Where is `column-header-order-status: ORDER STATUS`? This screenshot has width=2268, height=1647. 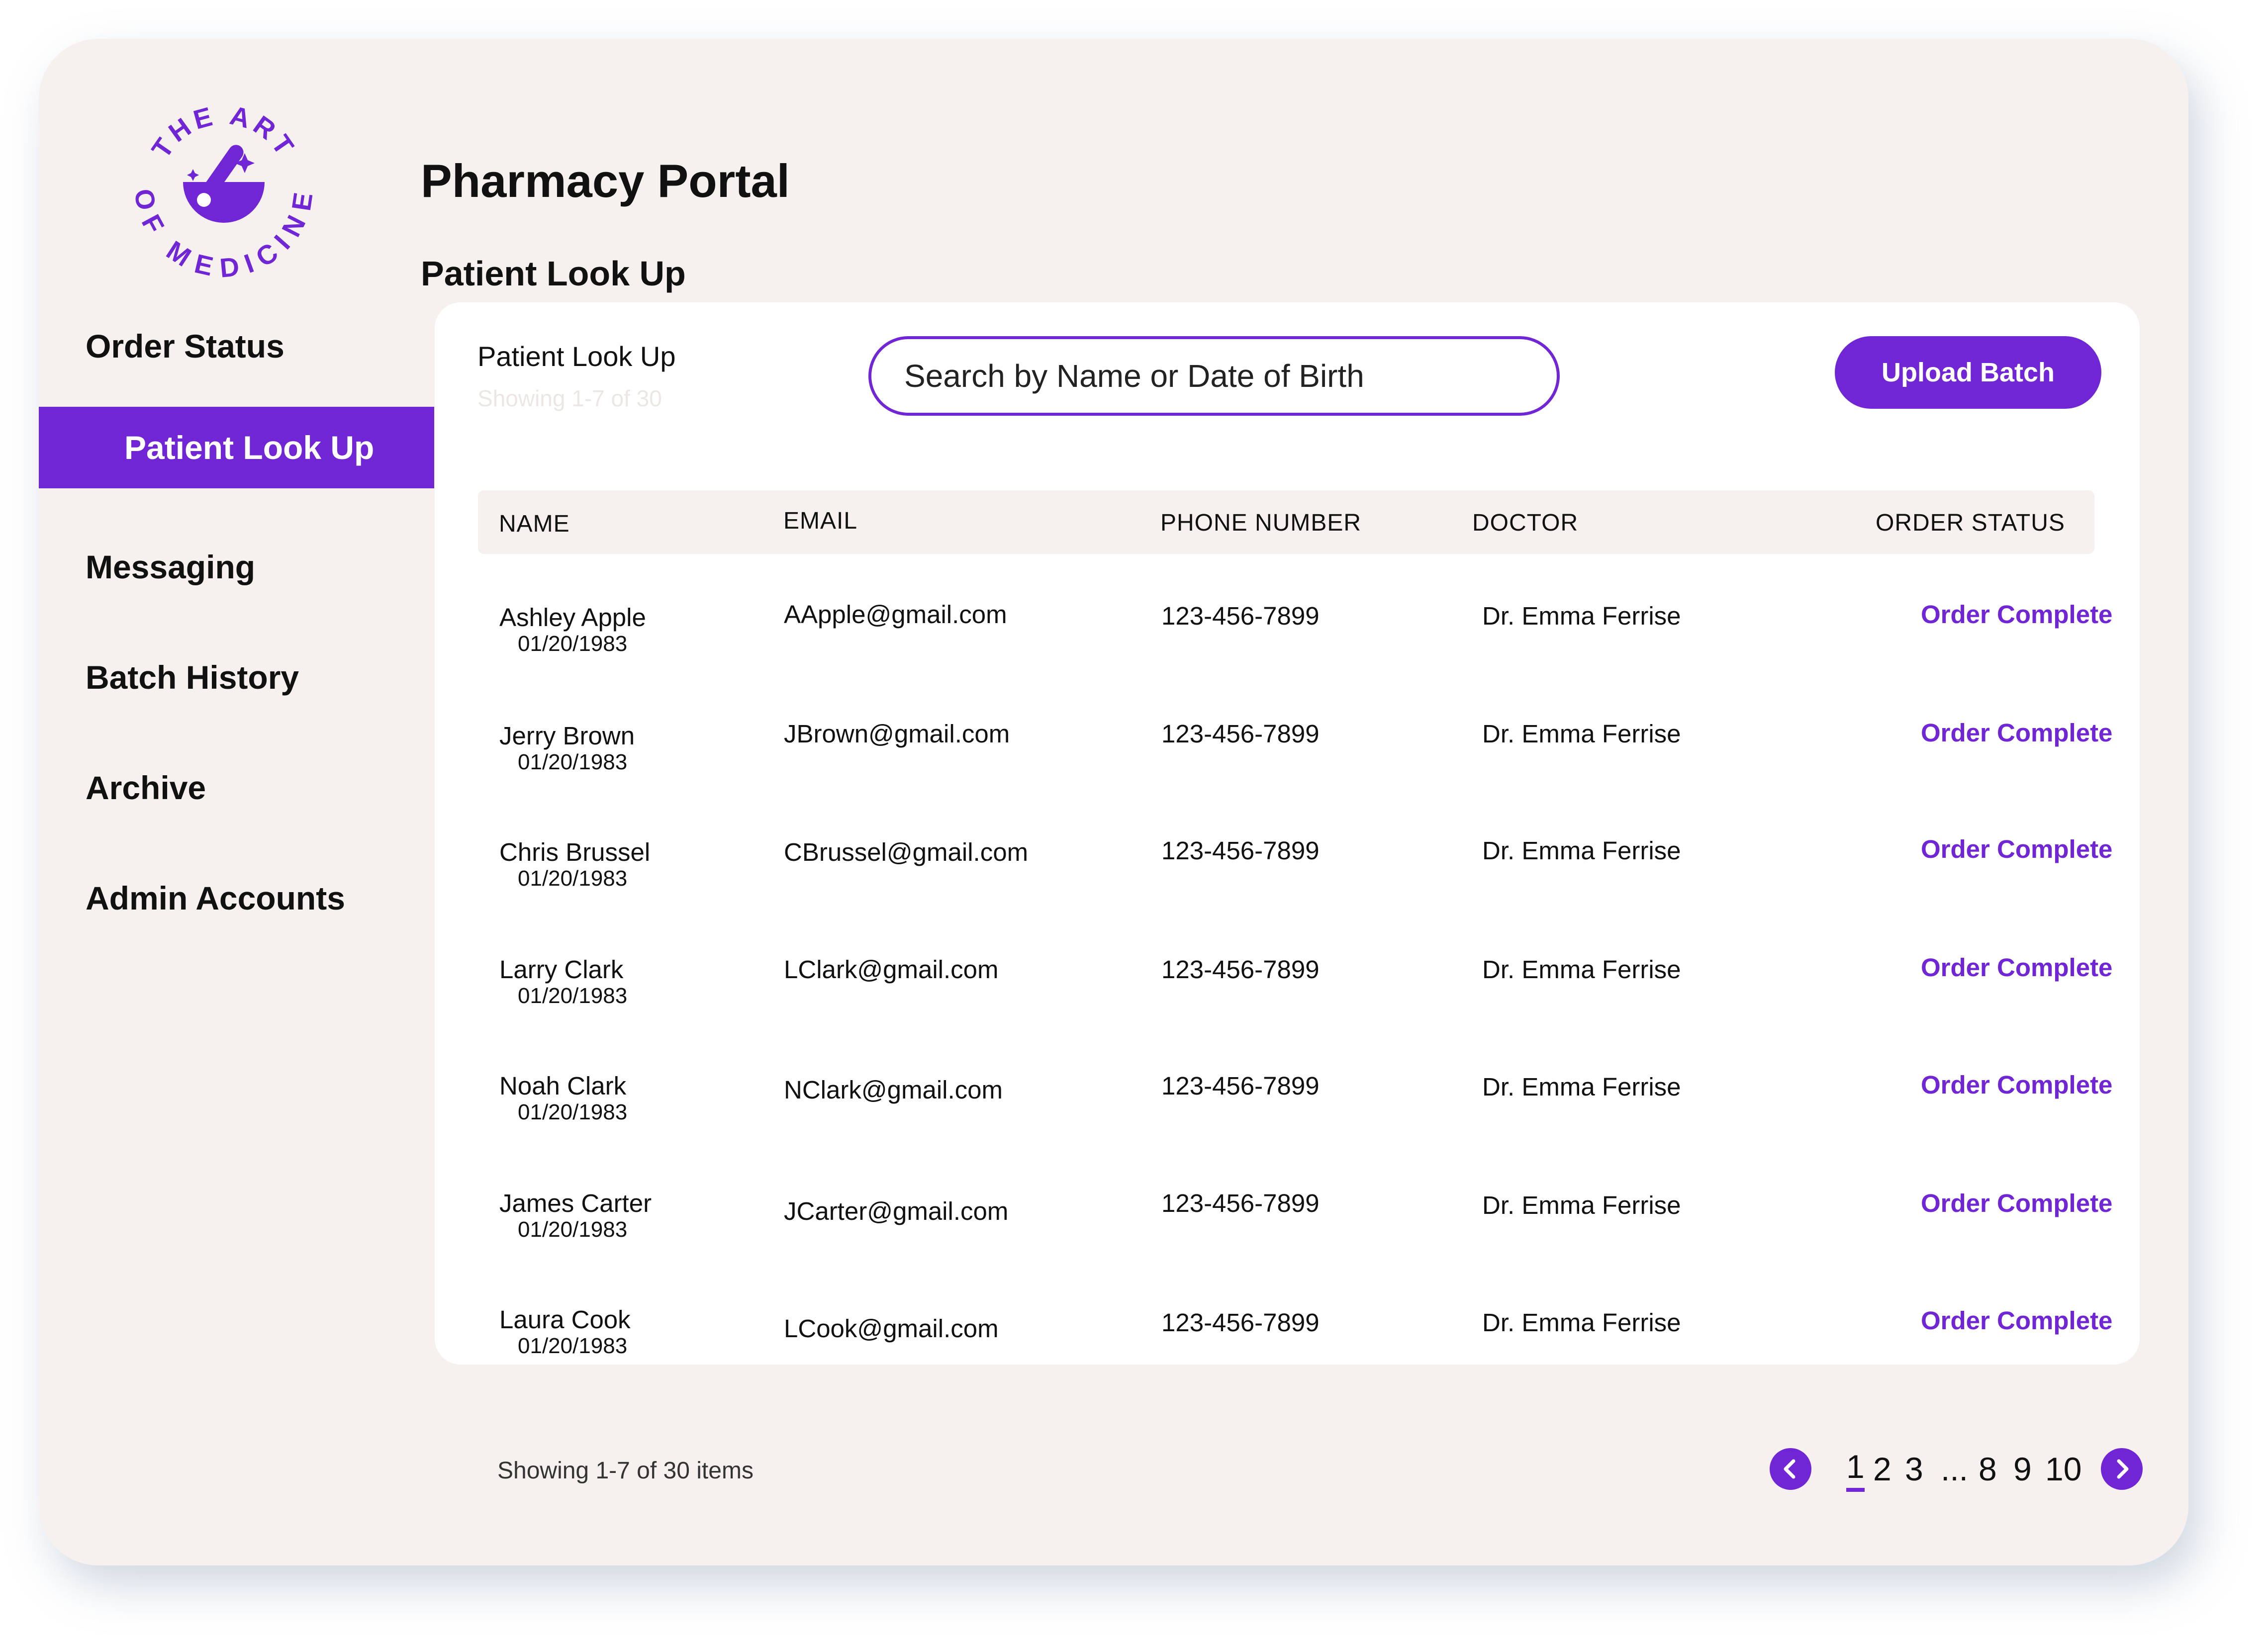 column-header-order-status: ORDER STATUS is located at coordinates (1971, 523).